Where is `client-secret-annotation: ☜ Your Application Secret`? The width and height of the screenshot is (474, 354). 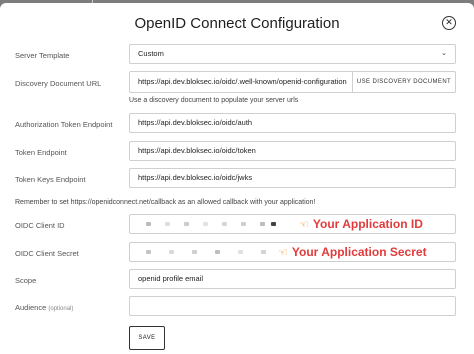
client-secret-annotation: ☜ Your Application Secret is located at coordinates (352, 252).